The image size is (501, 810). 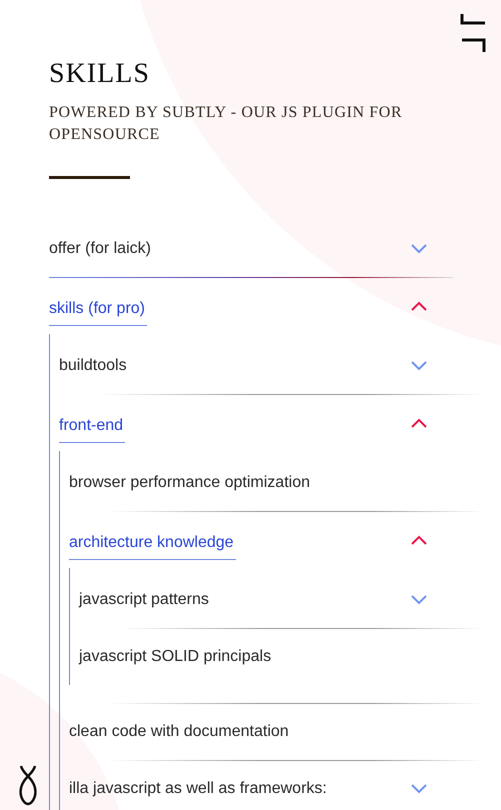 I want to click on accordion-item-label: illa javascript as well as frameworks:, so click(x=198, y=789).